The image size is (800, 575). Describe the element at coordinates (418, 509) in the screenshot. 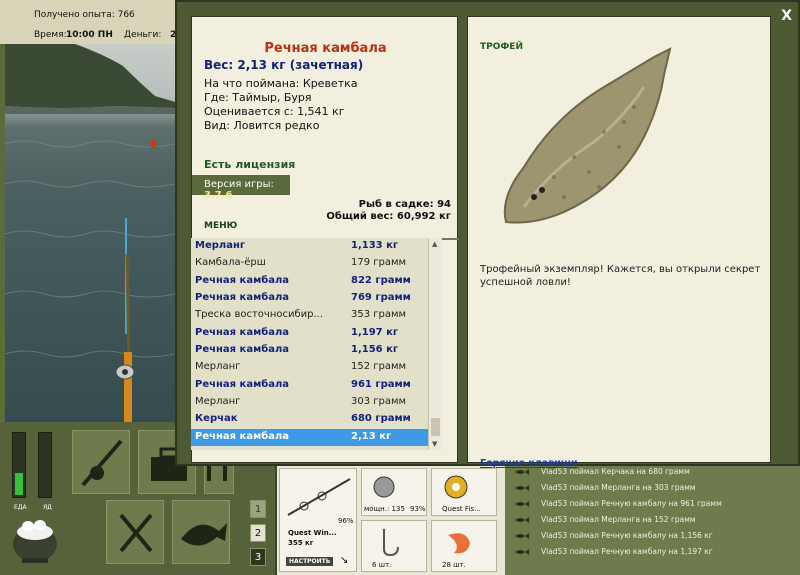

I see `reel-condition: 93%` at that location.